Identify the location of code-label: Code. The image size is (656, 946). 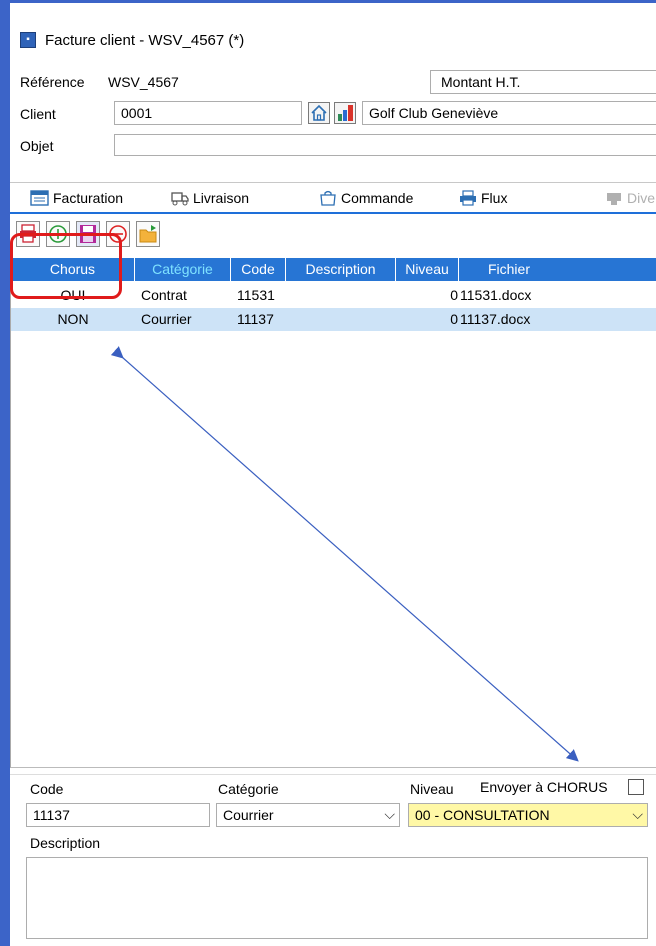
(47, 789).